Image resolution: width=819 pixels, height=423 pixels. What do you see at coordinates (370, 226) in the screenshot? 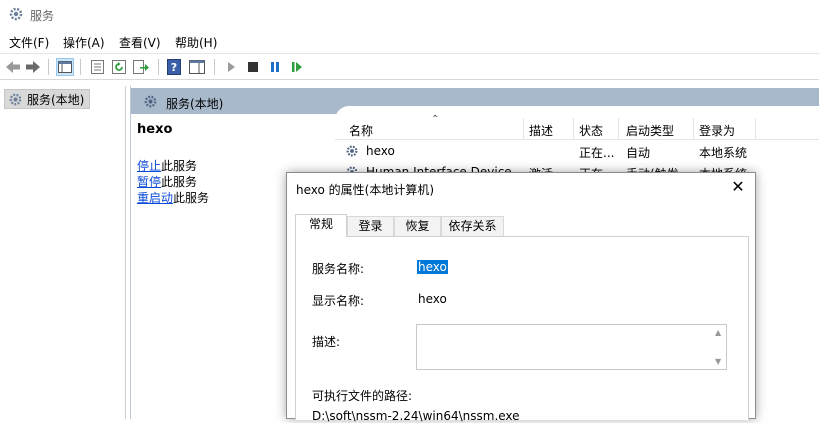
I see `tab-logon: 登录` at bounding box center [370, 226].